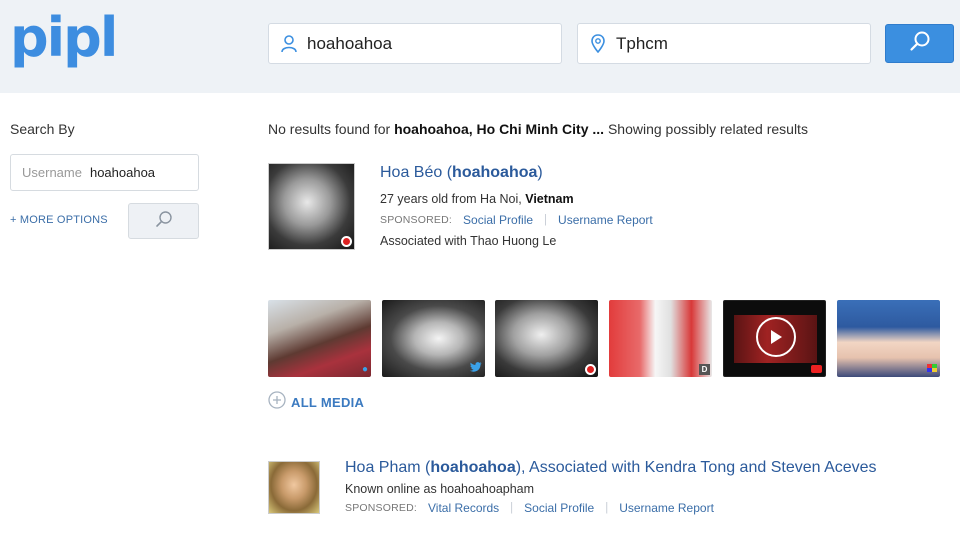 The image size is (960, 541). What do you see at coordinates (666, 508) in the screenshot?
I see `result2-username-report-link: Username Report` at bounding box center [666, 508].